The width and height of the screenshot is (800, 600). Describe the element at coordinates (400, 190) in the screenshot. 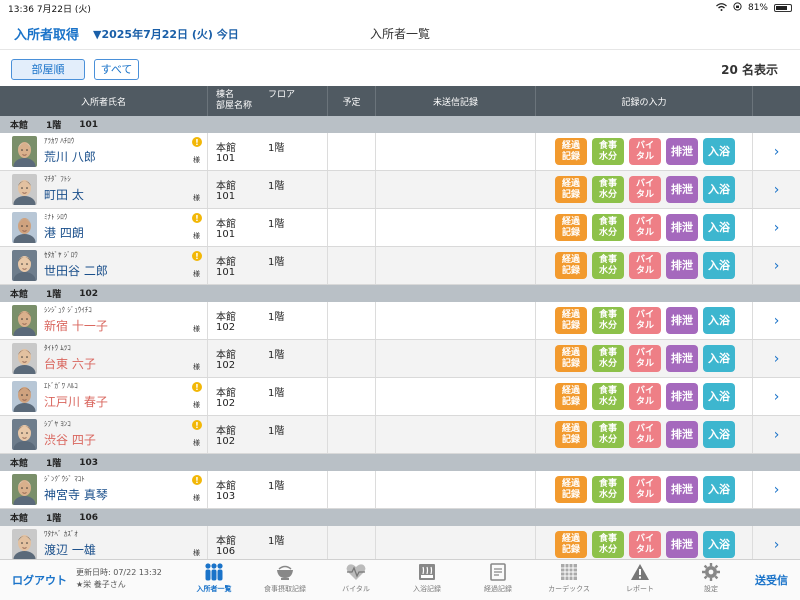

I see `resident-row: ﾏﾁﾀﾞ ﾌﾄｼ 町田 太様本館 1階 101 経過 記録 食事 水分 バイ タル 排泄 入浴 ›` at that location.